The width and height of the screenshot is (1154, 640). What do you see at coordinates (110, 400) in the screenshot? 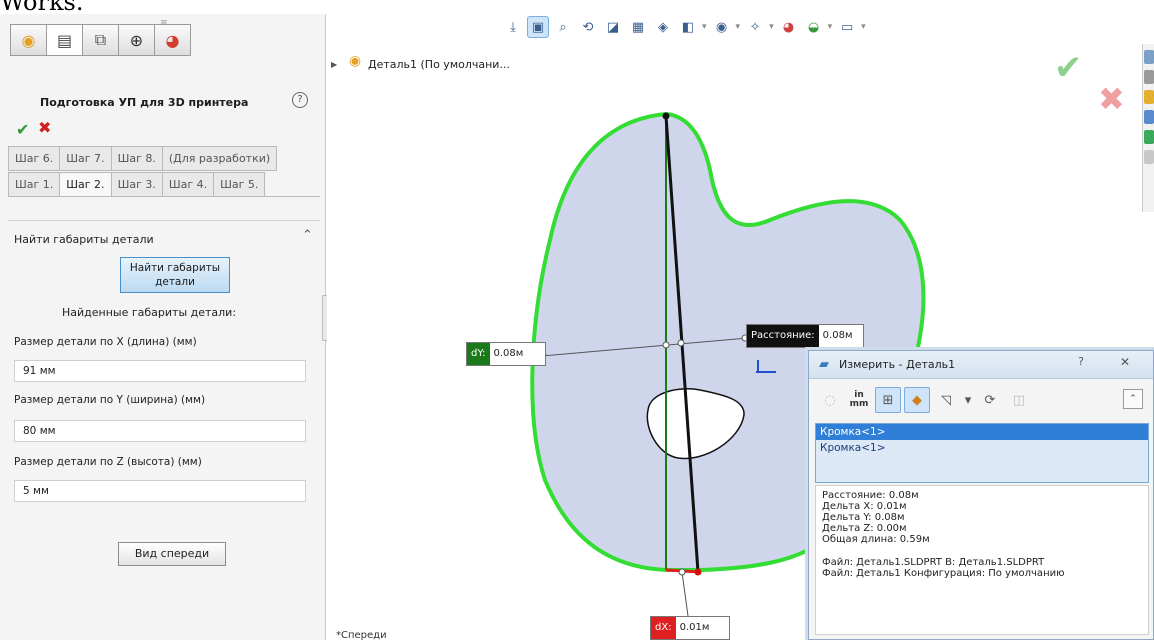
I see `y-size-label: Размер детали по Y (ширина) (мм)` at bounding box center [110, 400].